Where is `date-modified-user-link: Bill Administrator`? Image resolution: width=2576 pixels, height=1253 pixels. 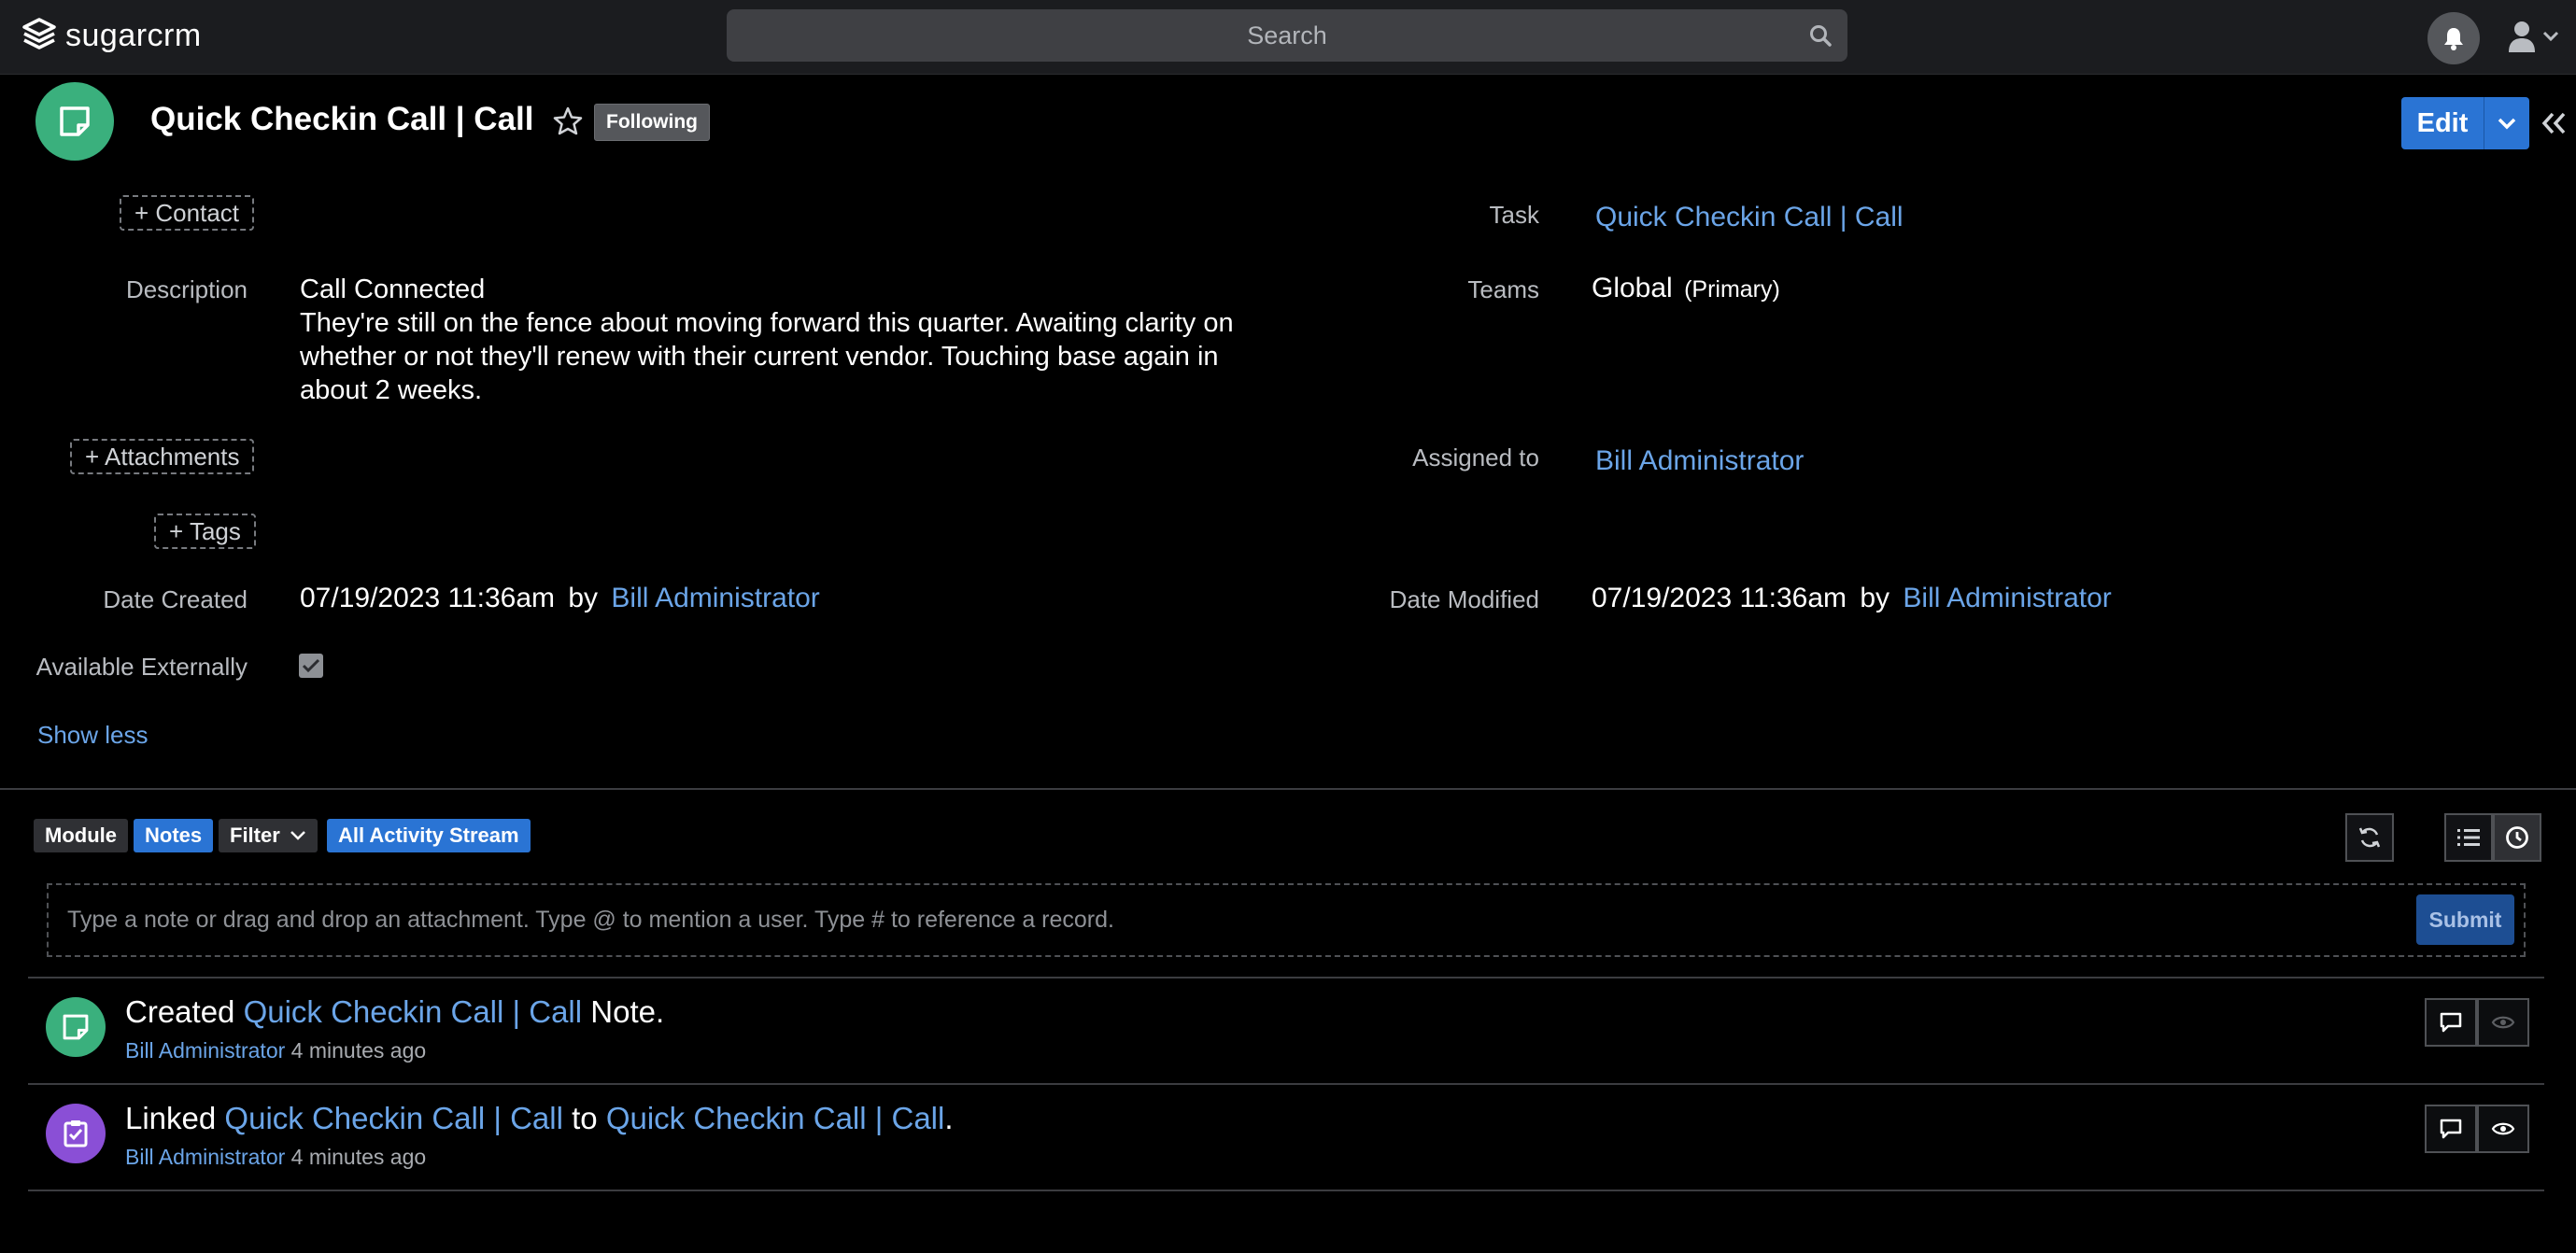
date-modified-user-link: Bill Administrator is located at coordinates (2007, 598).